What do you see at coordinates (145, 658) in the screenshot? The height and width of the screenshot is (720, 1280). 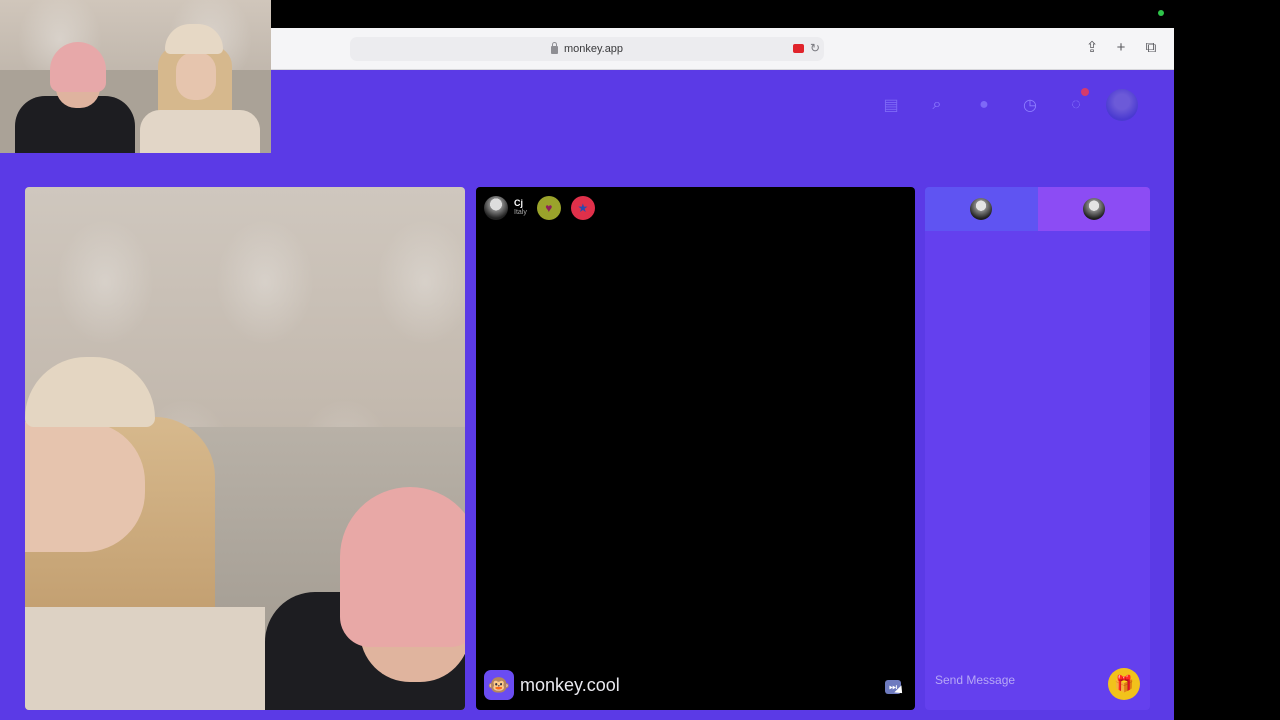 I see `person-left-shirt` at bounding box center [145, 658].